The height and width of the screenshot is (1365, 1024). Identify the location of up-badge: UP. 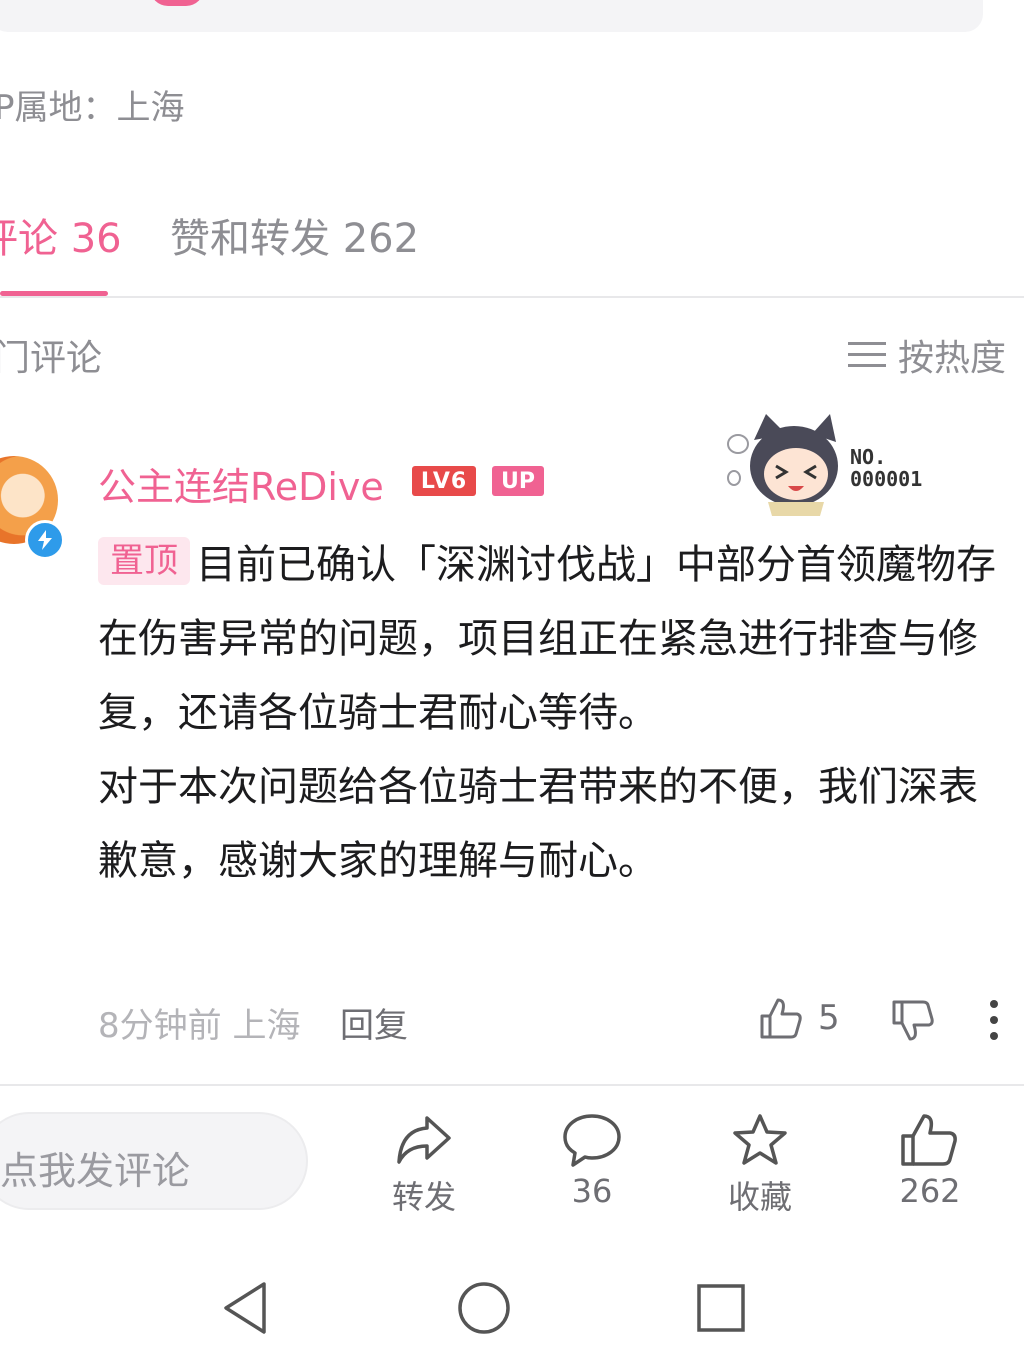
(518, 481).